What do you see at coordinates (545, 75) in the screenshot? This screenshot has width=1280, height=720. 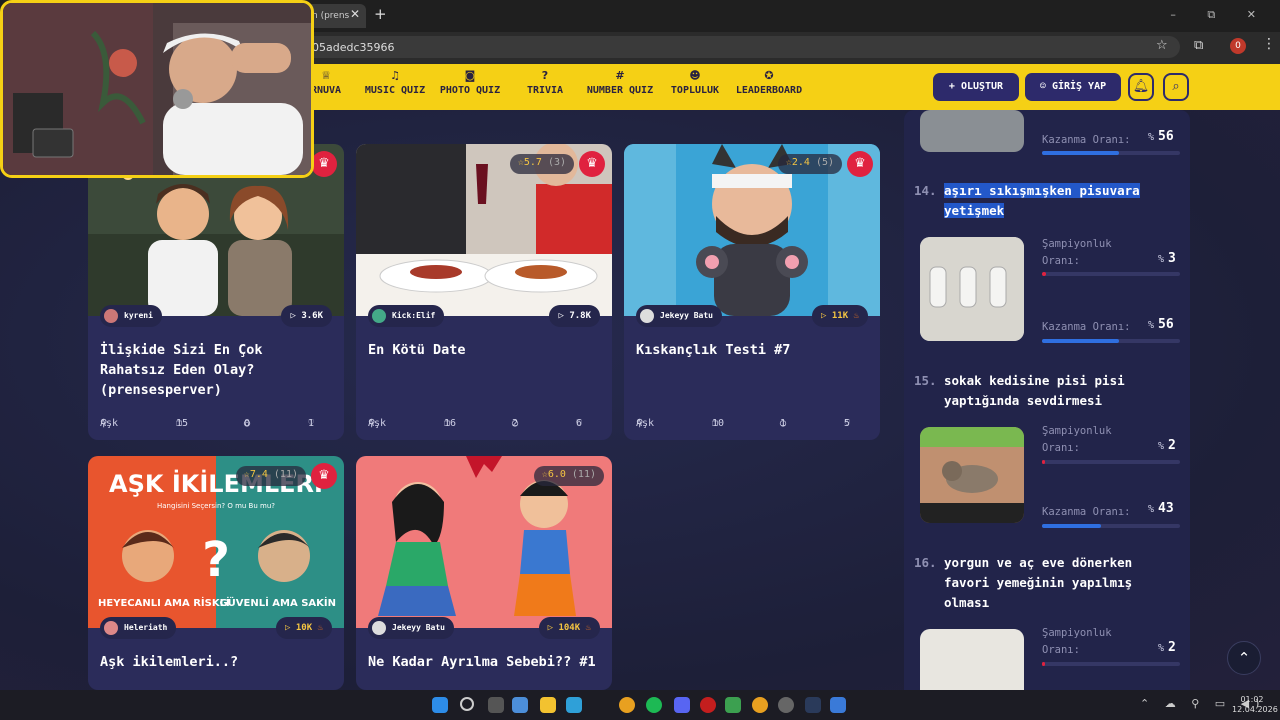 I see `question-icon: ?` at bounding box center [545, 75].